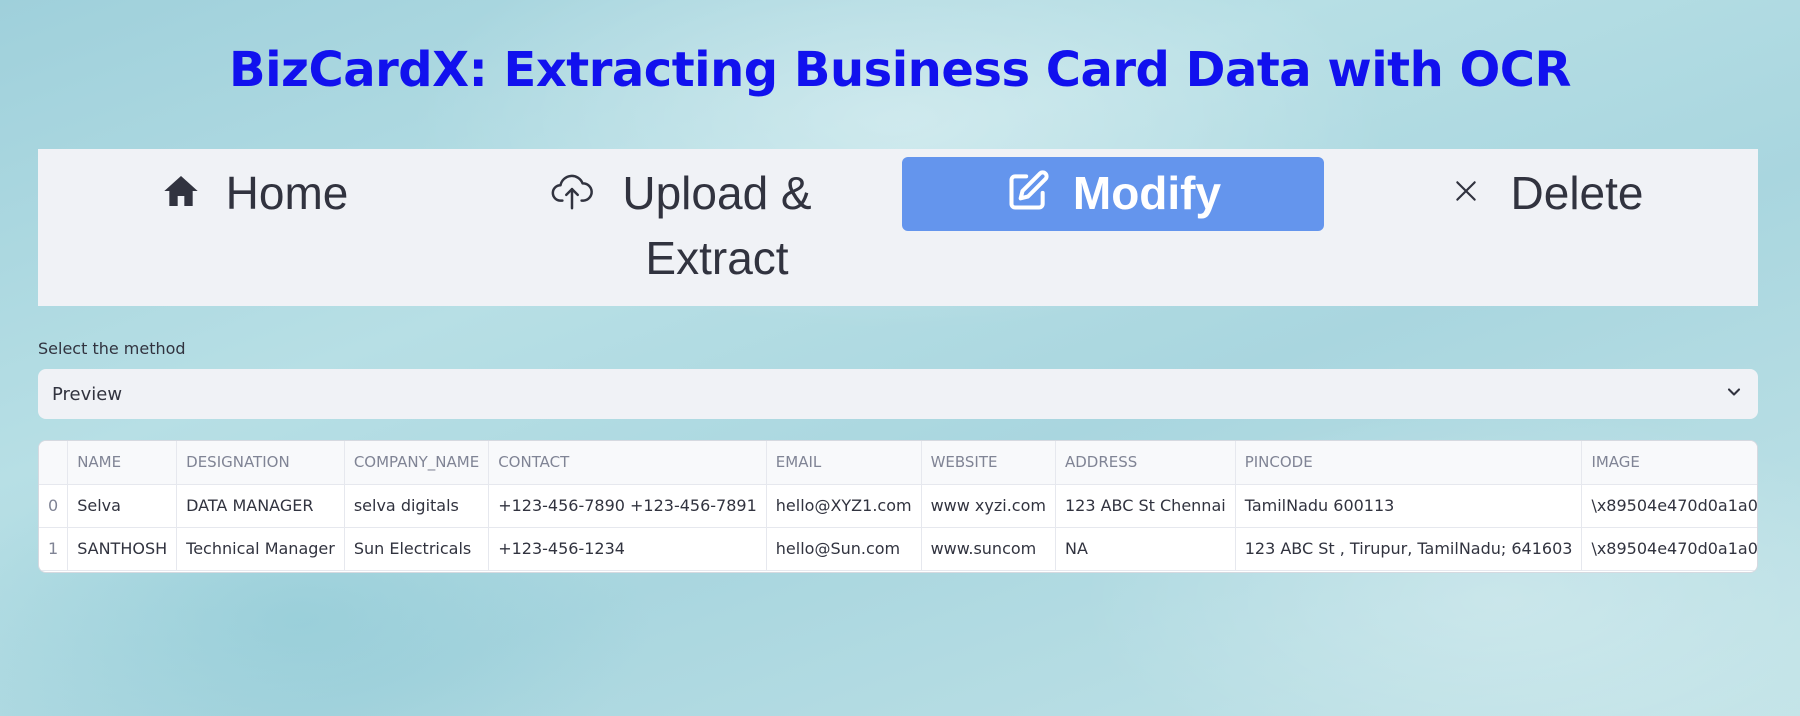 This screenshot has width=1800, height=716. What do you see at coordinates (260, 506) in the screenshot?
I see `cell-designation: DATA MANAGER` at bounding box center [260, 506].